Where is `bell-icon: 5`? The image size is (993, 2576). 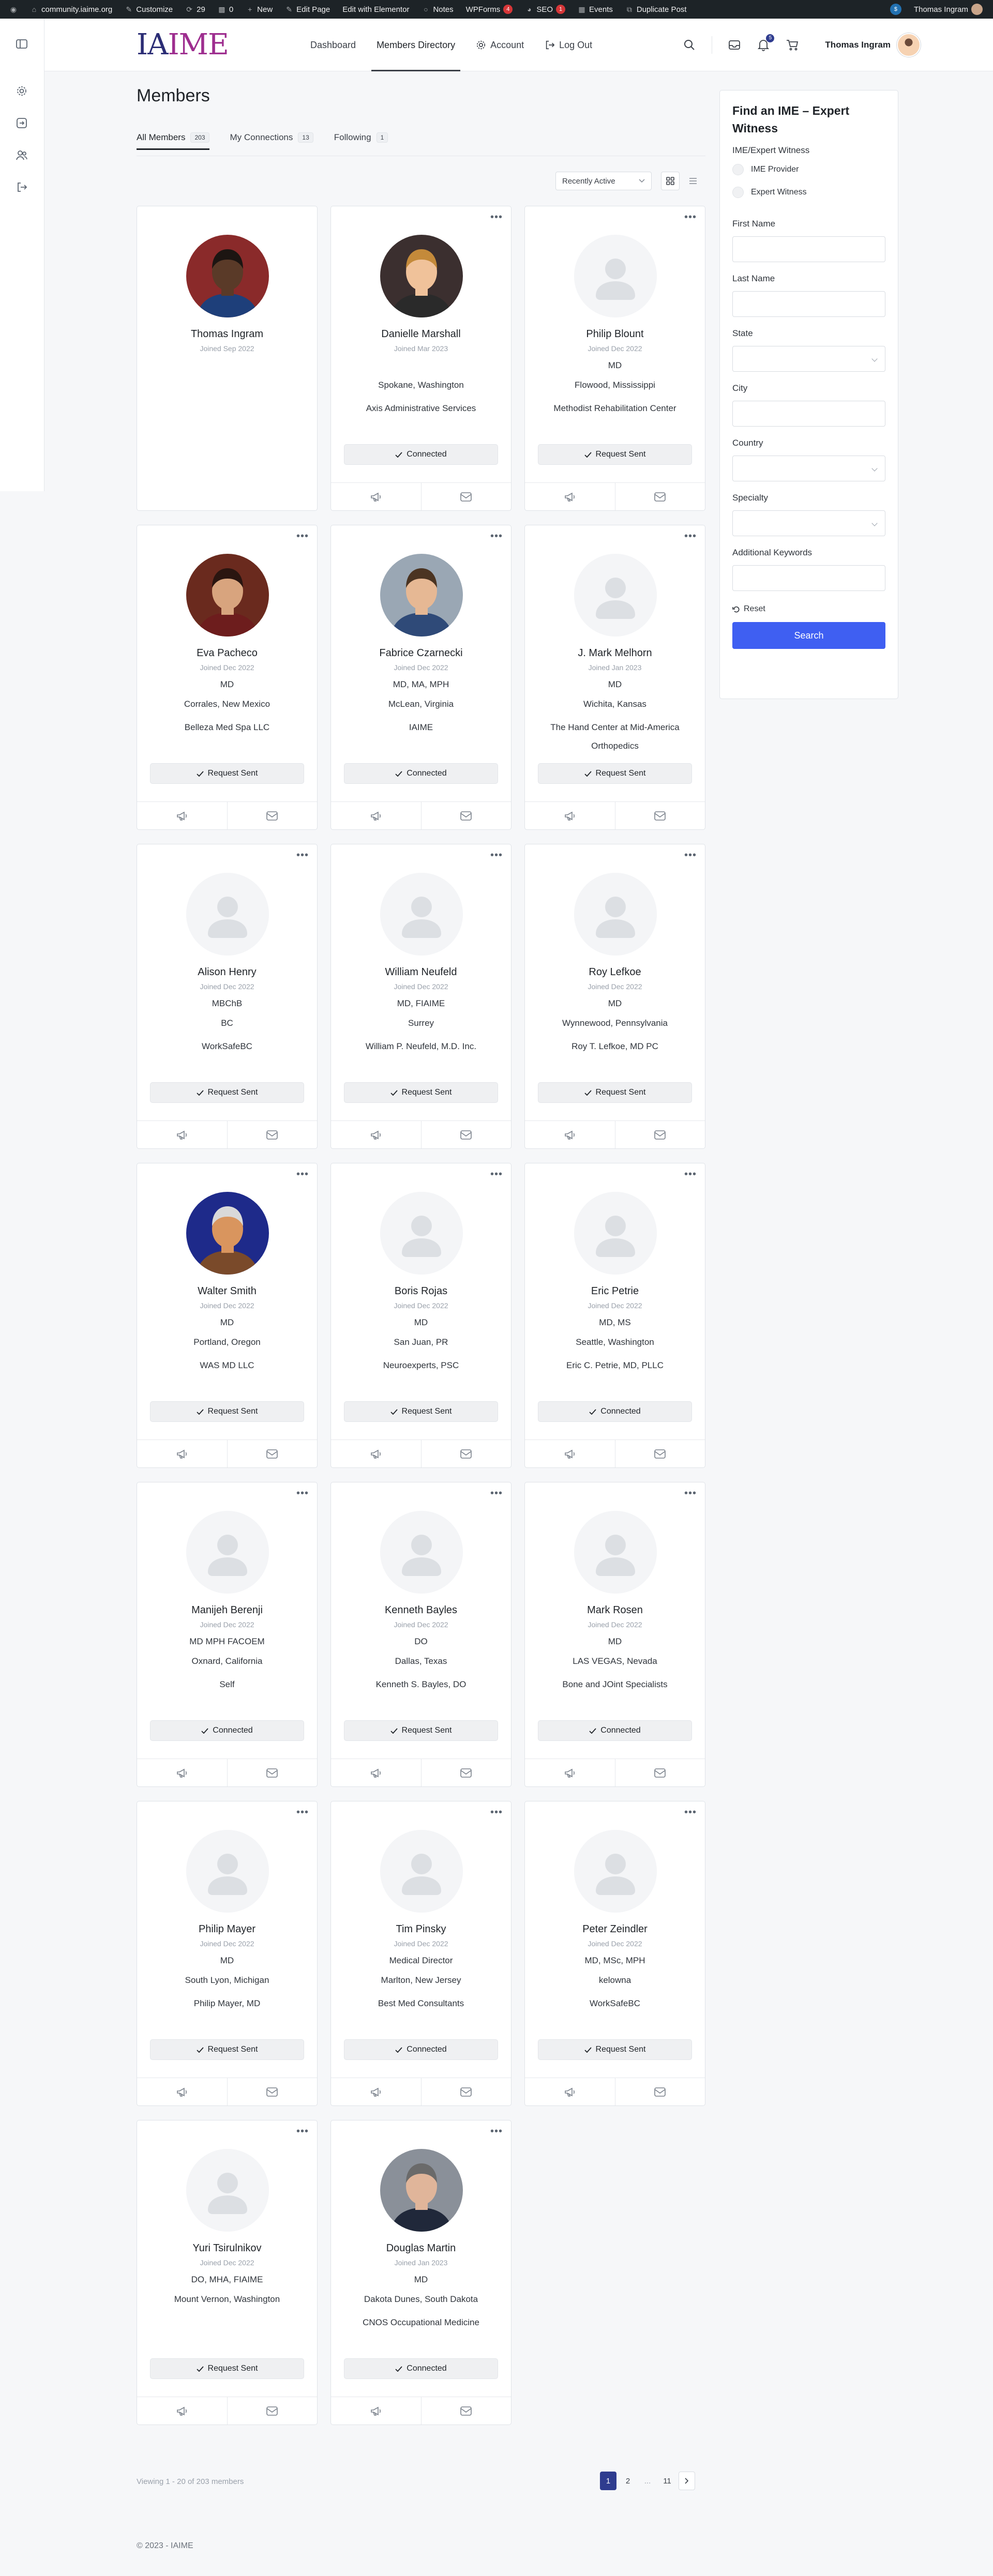
bell-icon: 5 is located at coordinates (766, 43).